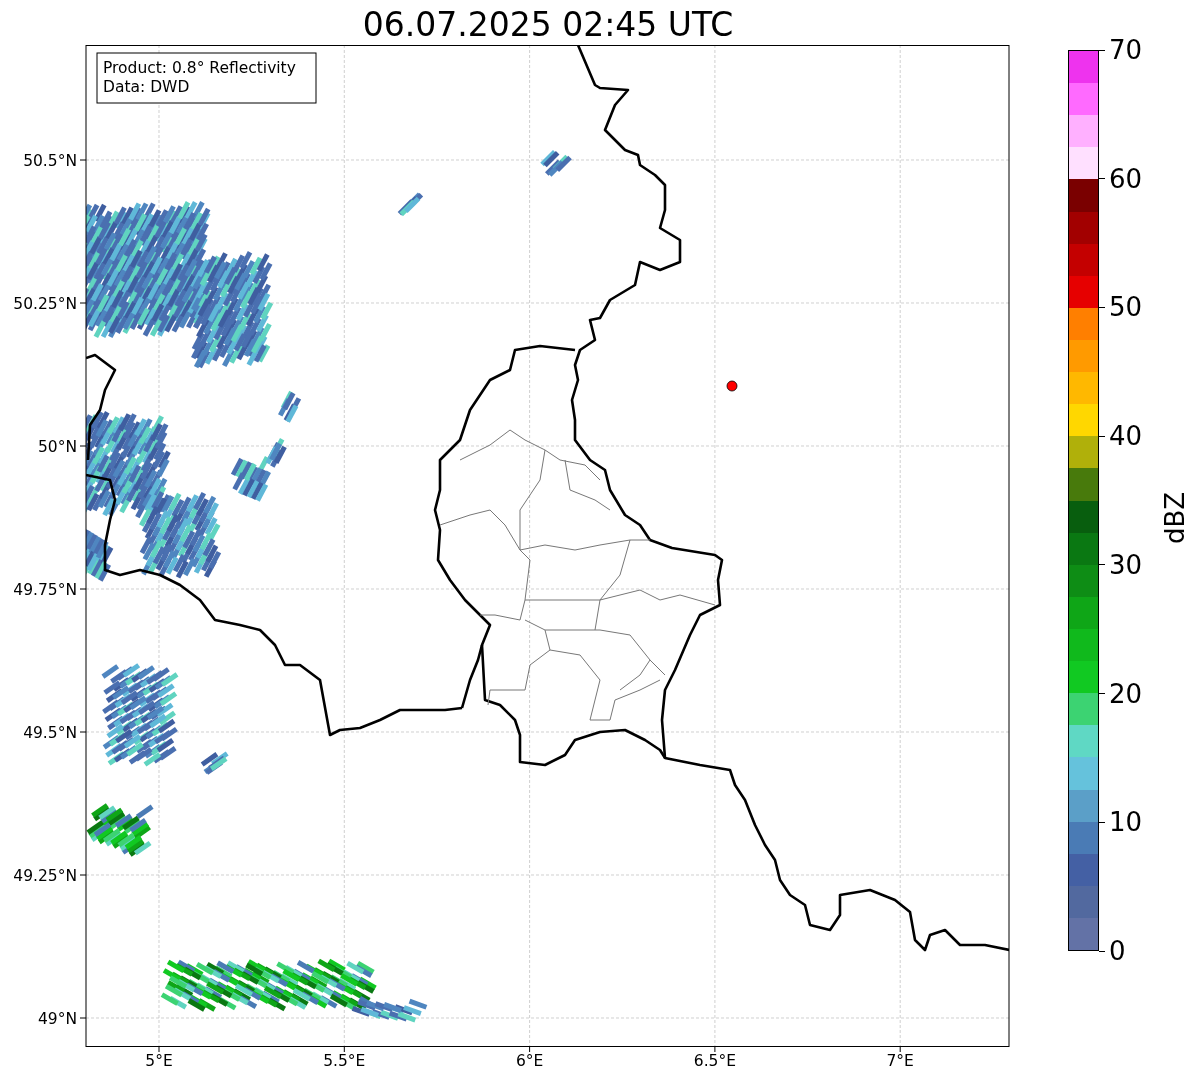  What do you see at coordinates (199, 68) in the screenshot?
I see `info-text: Product: 0.8° Reflectivity` at bounding box center [199, 68].